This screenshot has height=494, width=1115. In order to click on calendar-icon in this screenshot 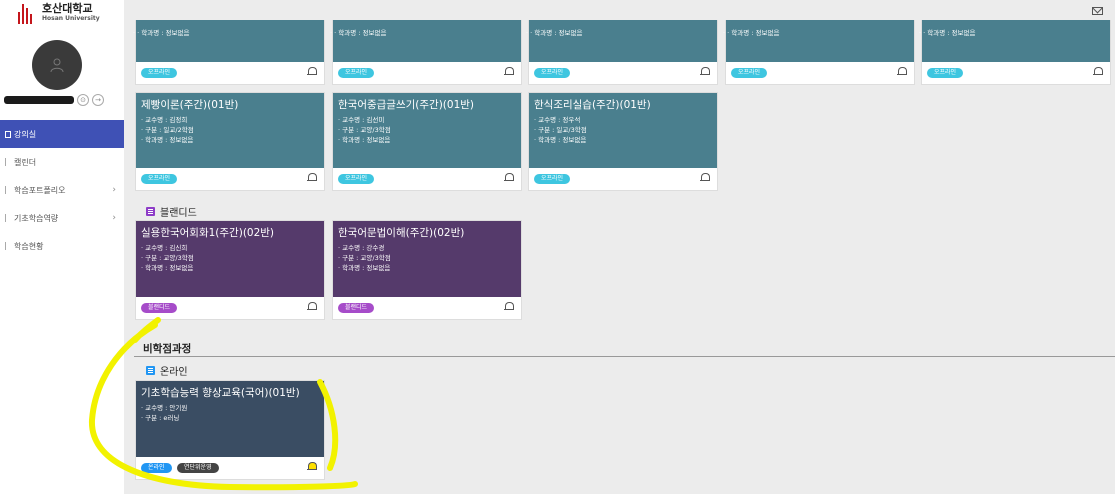, I will do `click(8, 162)`.